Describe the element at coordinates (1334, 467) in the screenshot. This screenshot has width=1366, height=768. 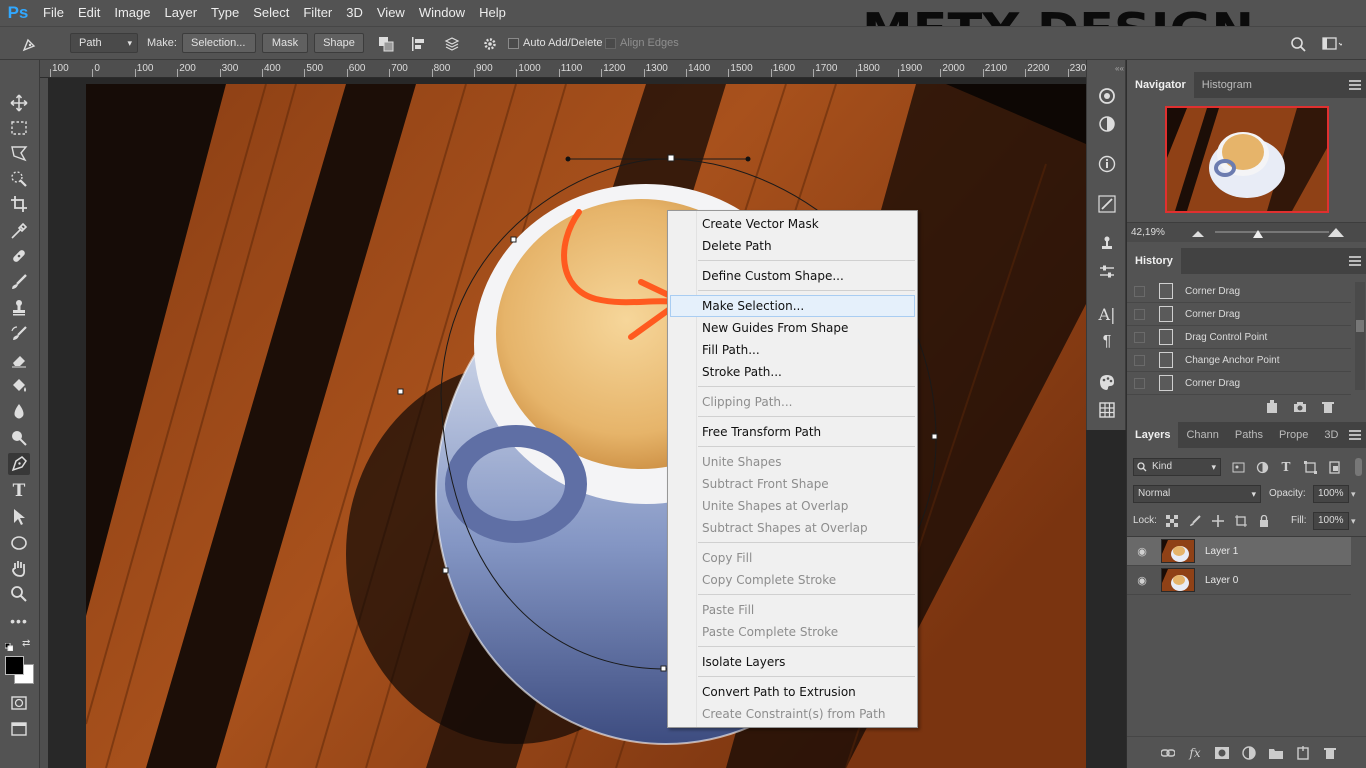
I see `filter-smart-object-icon` at that location.